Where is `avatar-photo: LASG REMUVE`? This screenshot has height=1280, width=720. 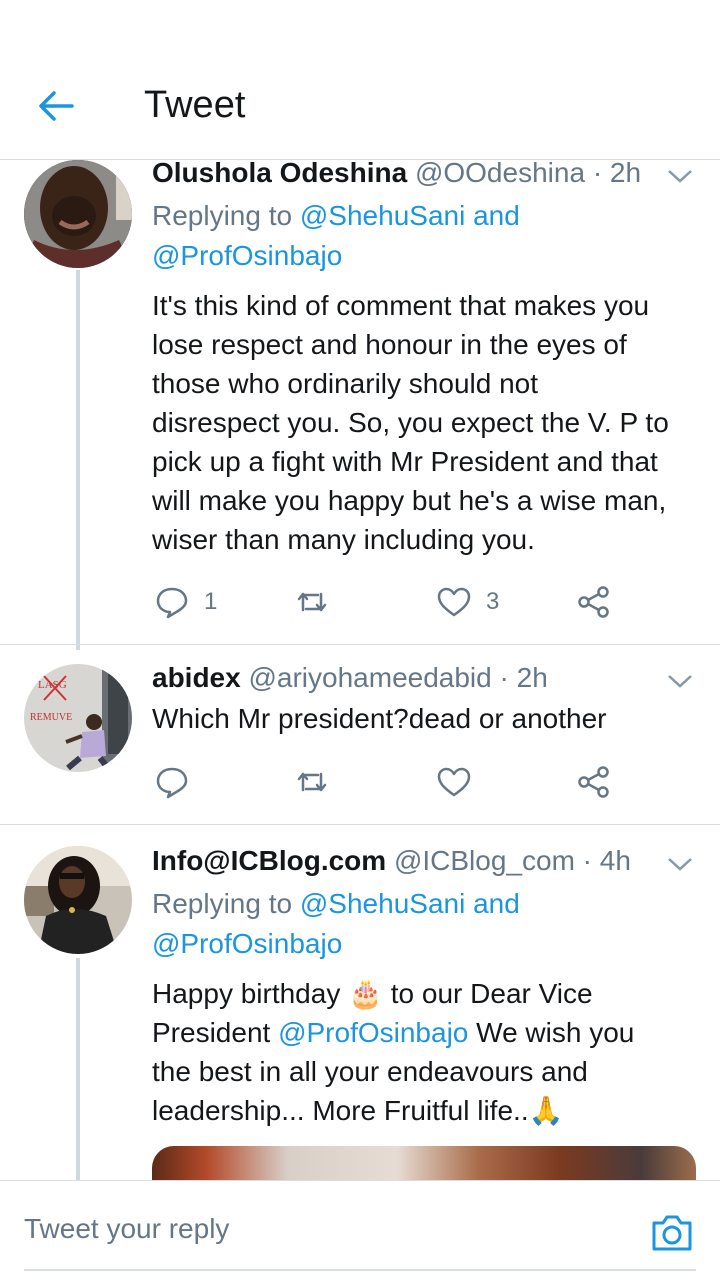 avatar-photo: LASG REMUVE is located at coordinates (78, 718).